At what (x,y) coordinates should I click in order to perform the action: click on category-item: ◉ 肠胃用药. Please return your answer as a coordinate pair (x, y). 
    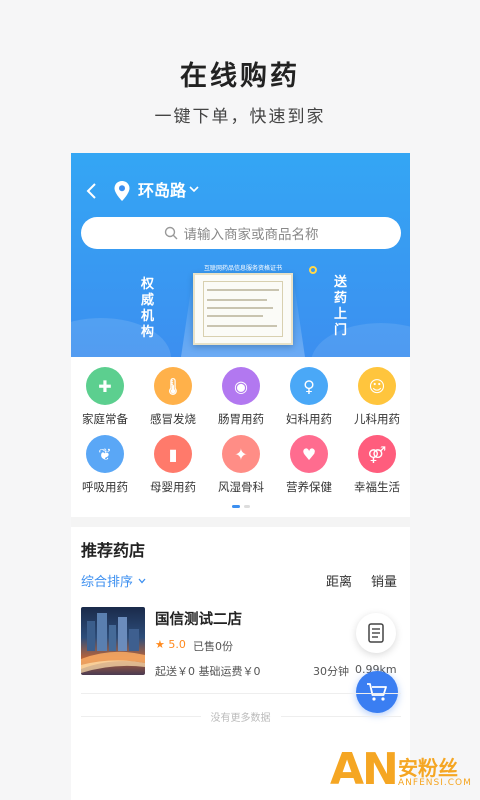
    Looking at the image, I should click on (241, 397).